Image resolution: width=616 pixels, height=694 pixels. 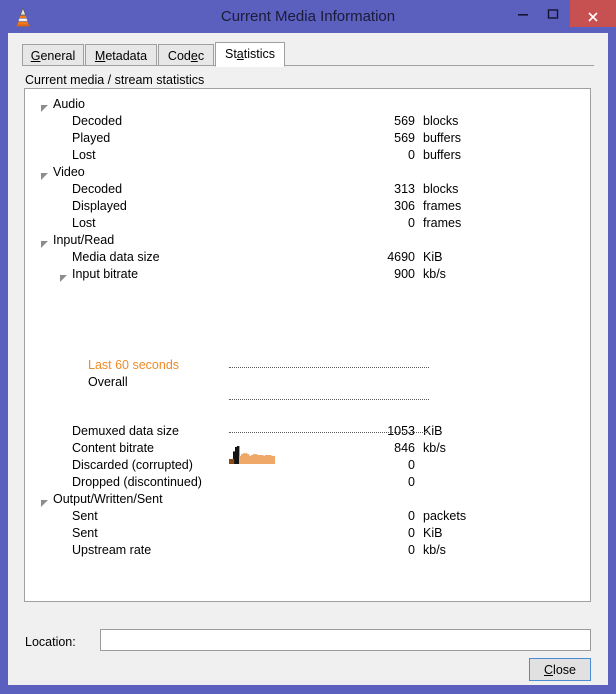 I want to click on stat-label: Audio, so click(x=69, y=104).